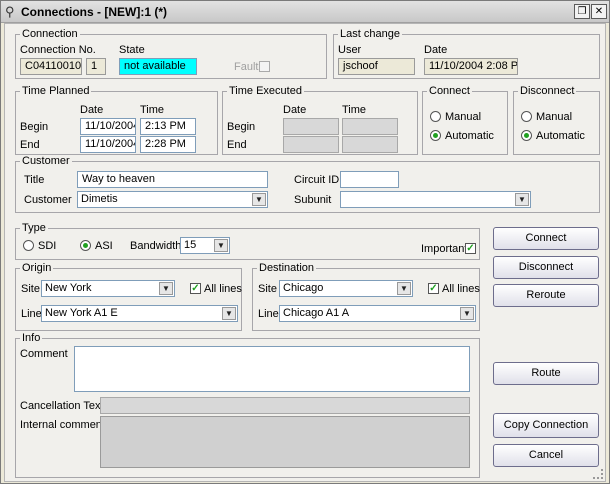  What do you see at coordinates (433, 288) in the screenshot?
I see `destination-all-lines-checkbox: ✓` at bounding box center [433, 288].